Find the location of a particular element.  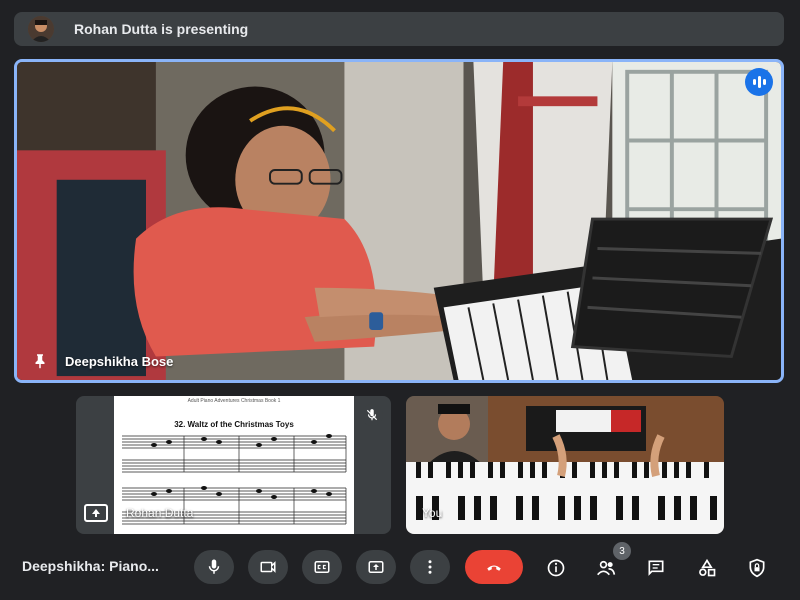

microphone-button is located at coordinates (214, 567).